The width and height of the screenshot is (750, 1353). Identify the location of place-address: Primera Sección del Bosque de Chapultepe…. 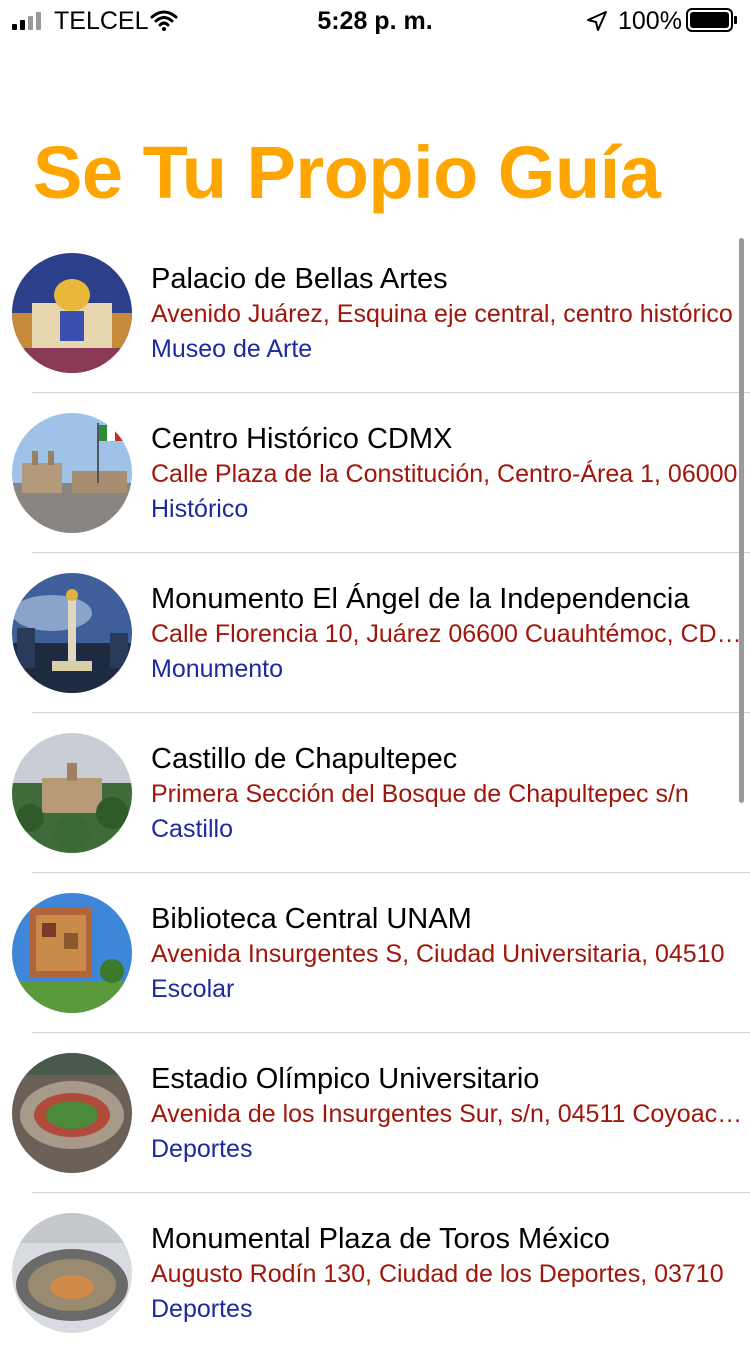
(420, 794).